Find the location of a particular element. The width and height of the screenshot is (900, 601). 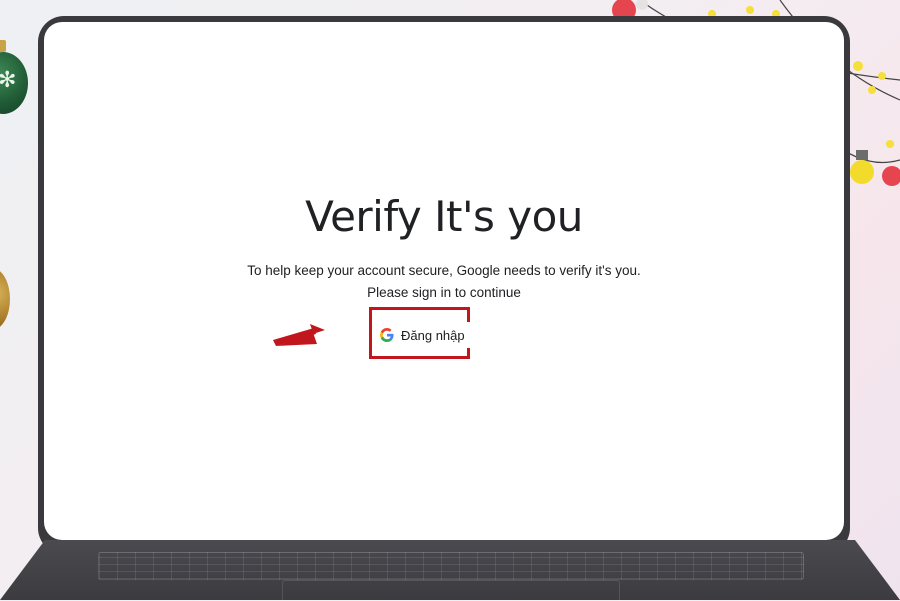

annotation-arrow-icon is located at coordinates (299, 335).